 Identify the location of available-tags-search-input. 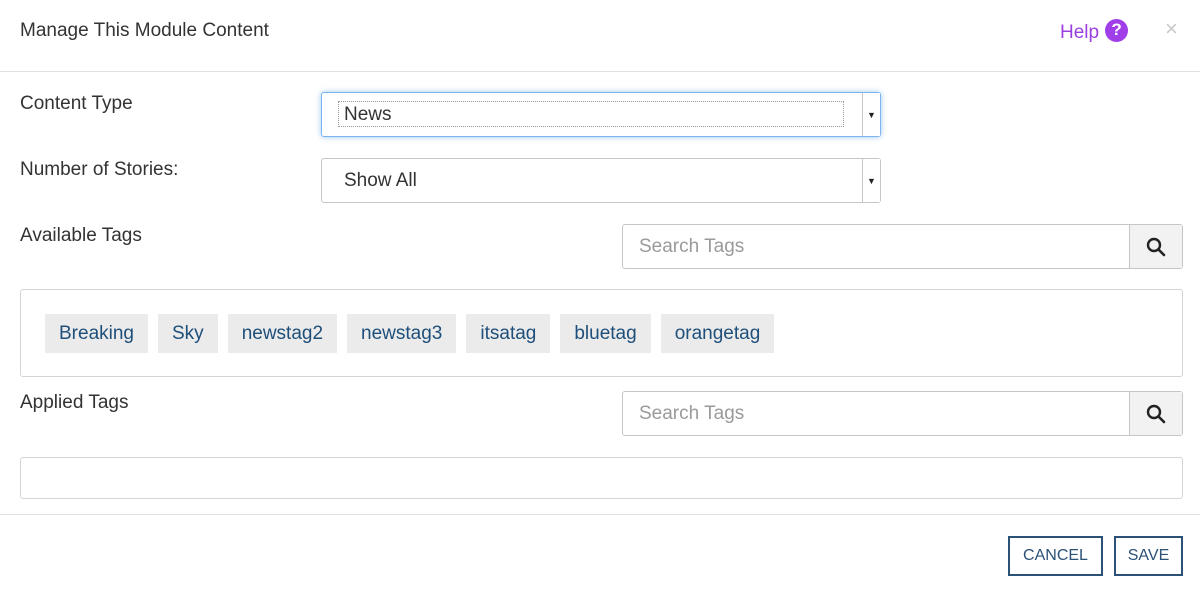
(876, 246).